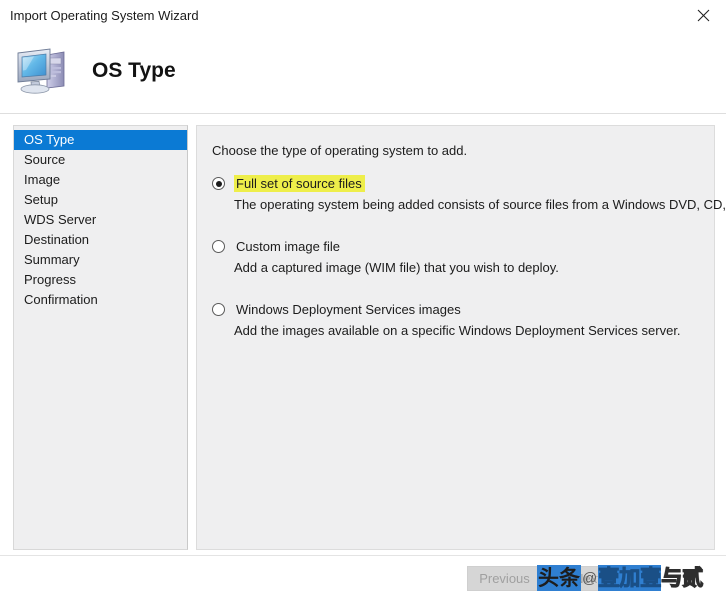 The height and width of the screenshot is (606, 726). I want to click on footer-divider, so click(363, 555).